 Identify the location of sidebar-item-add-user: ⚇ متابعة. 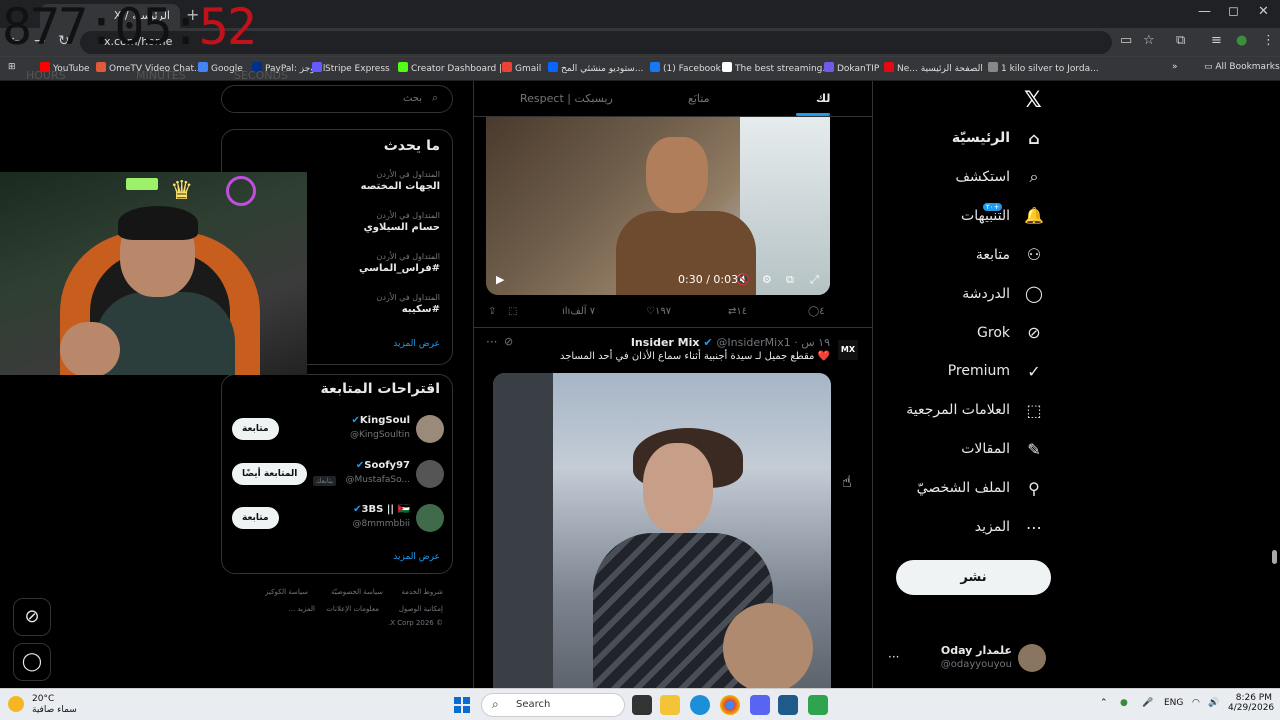
(1010, 255).